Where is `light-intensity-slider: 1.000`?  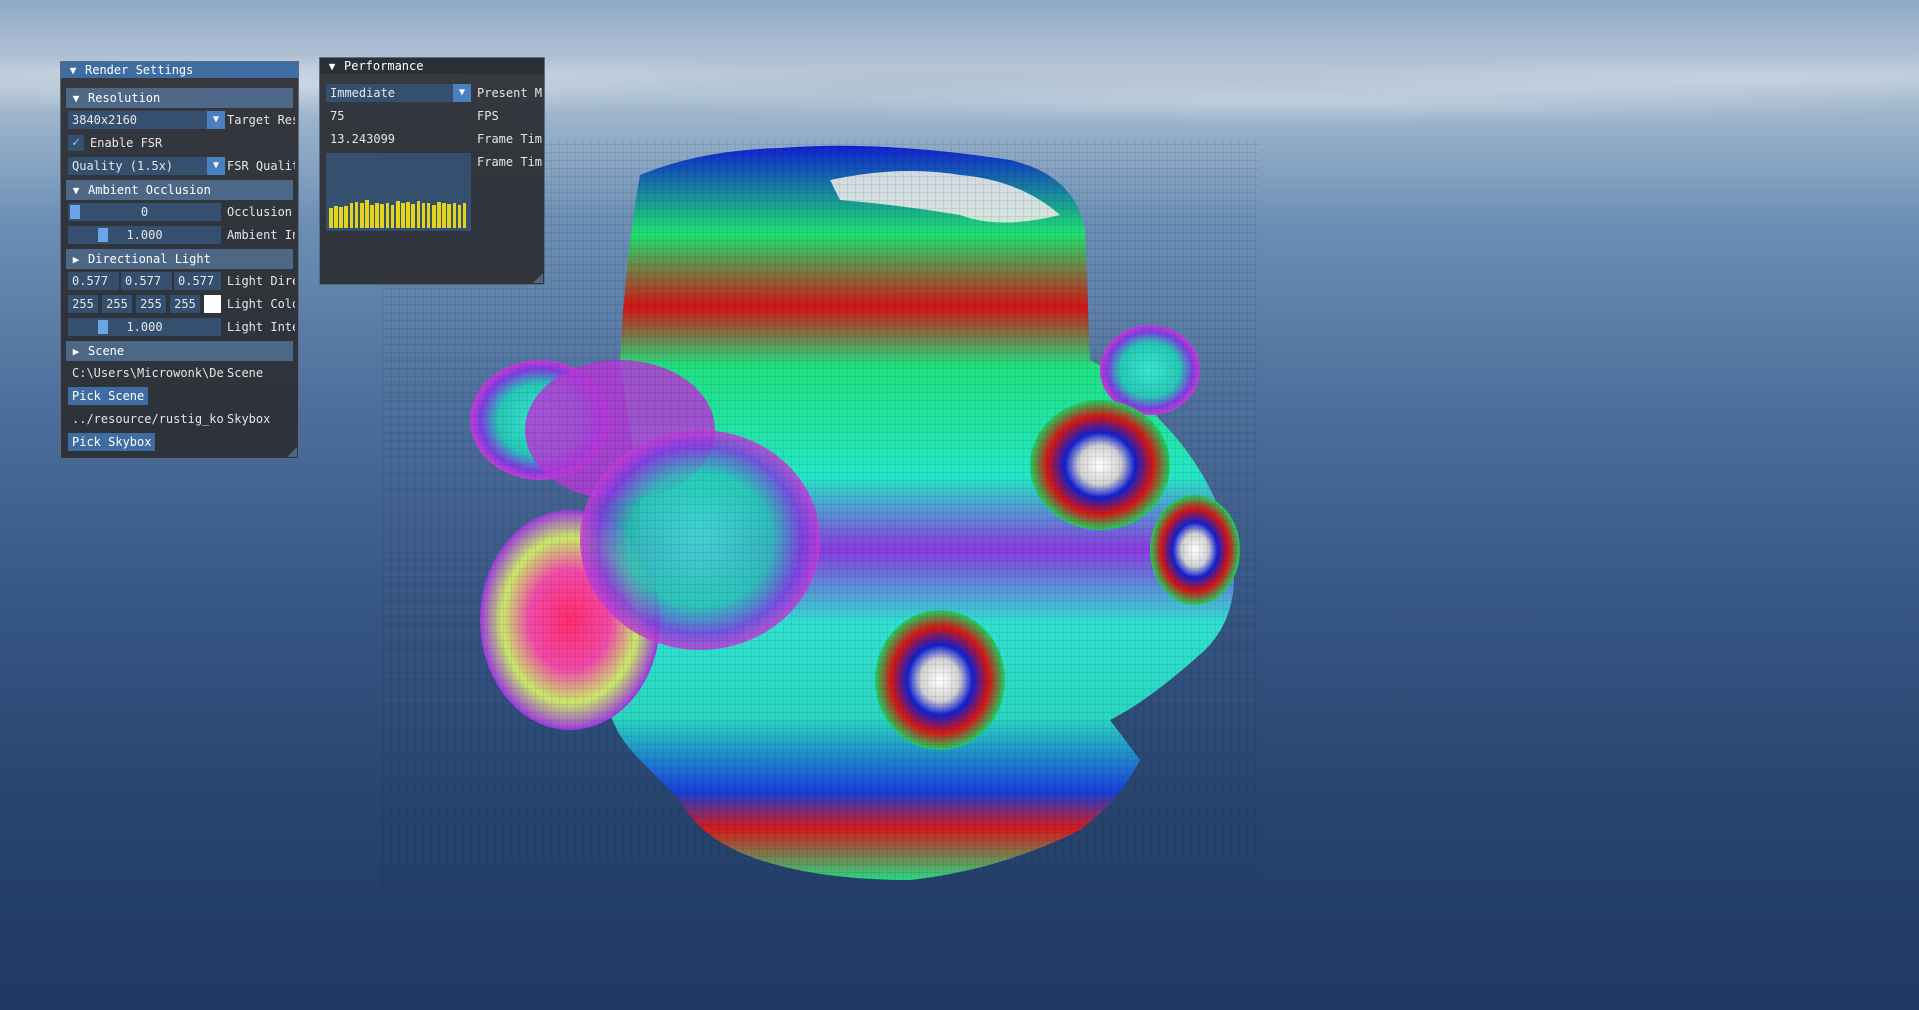
light-intensity-slider: 1.000 is located at coordinates (144, 327).